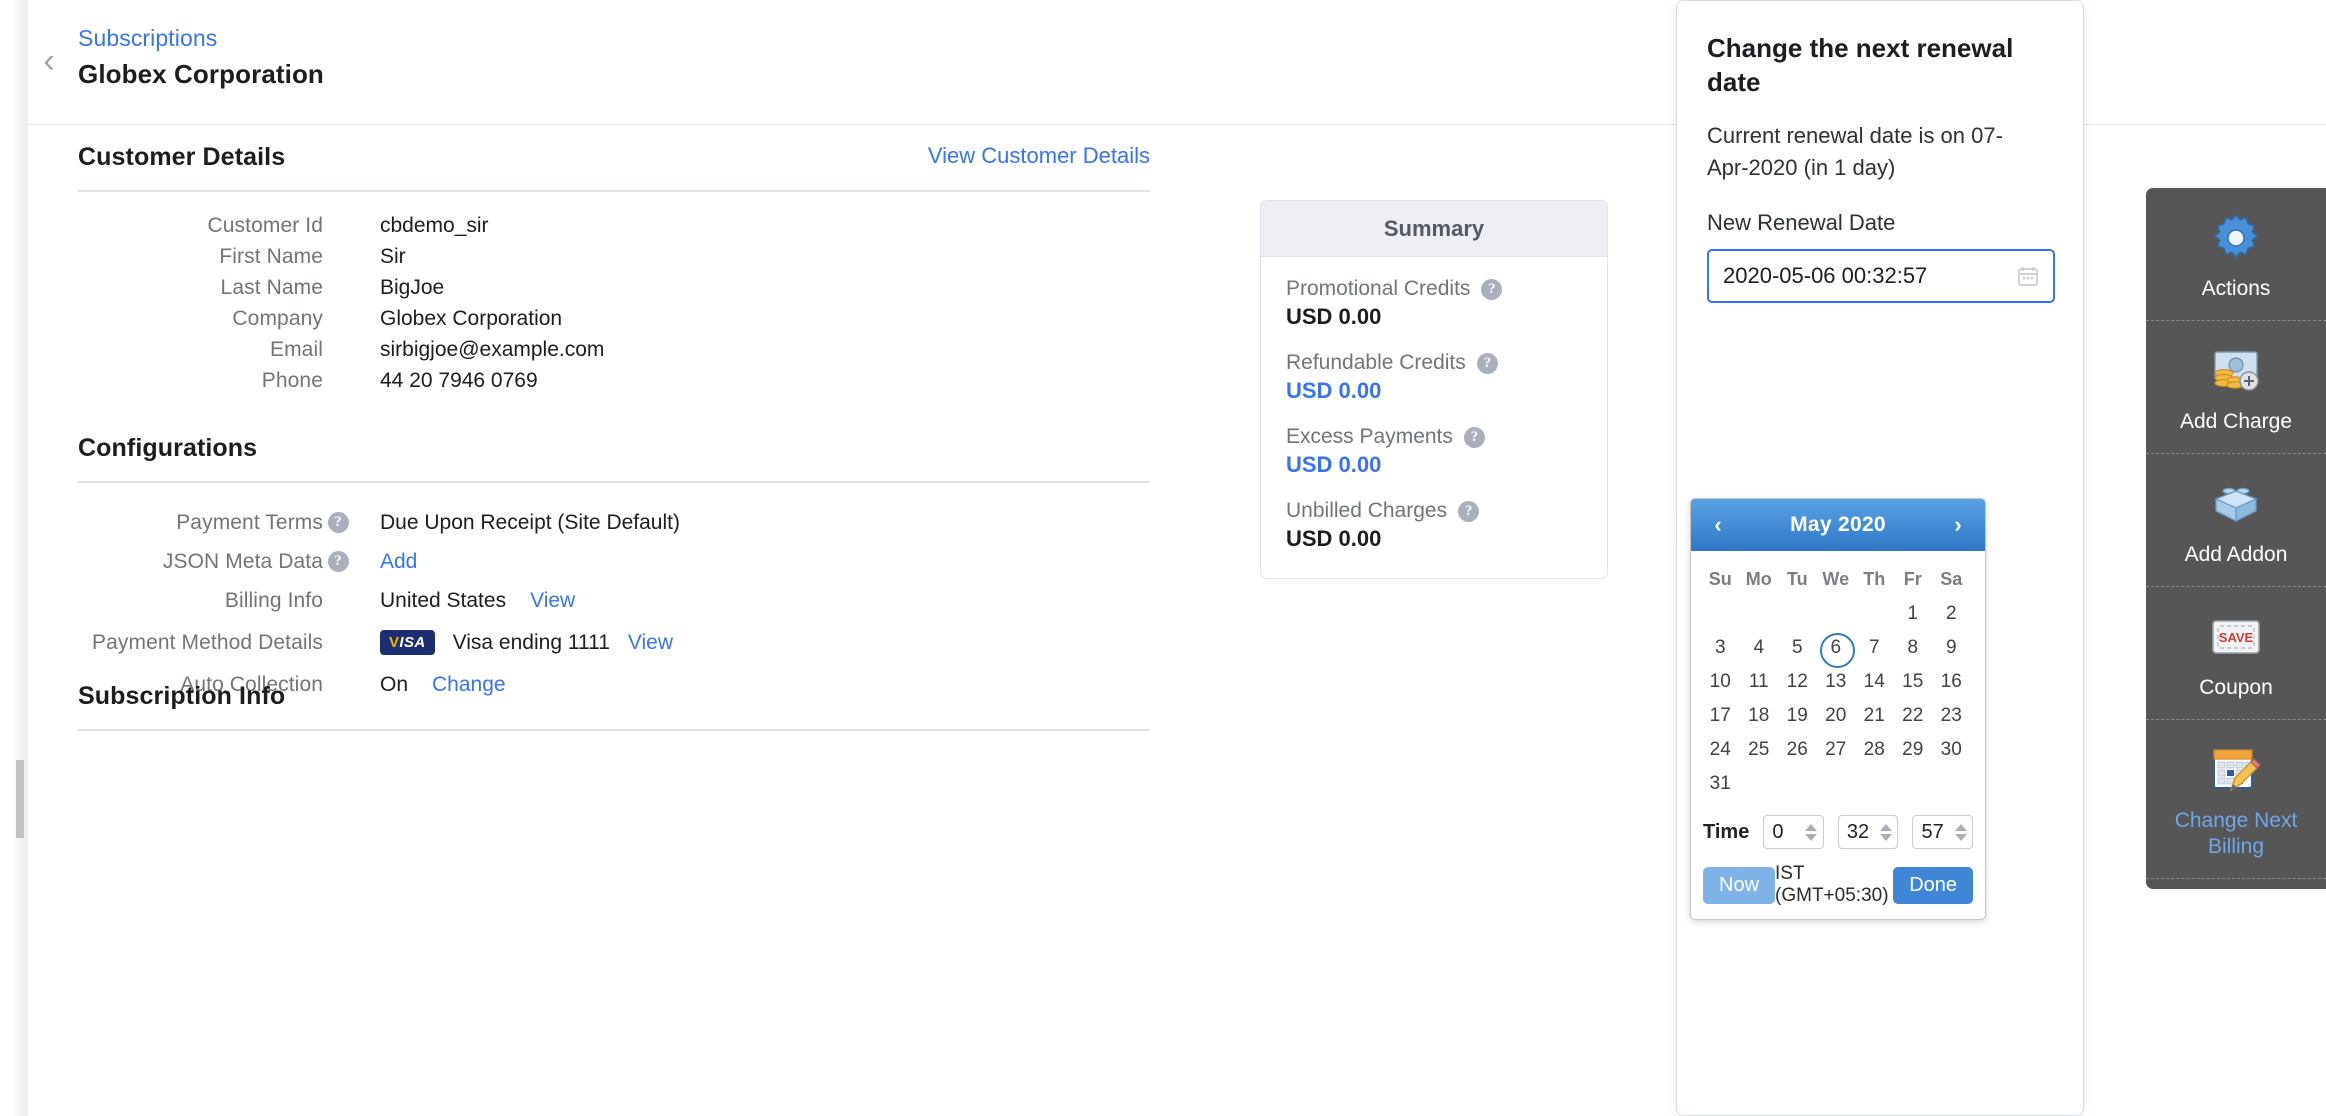 This screenshot has height=1116, width=2326. I want to click on datepicker-day: 11, so click(1759, 682).